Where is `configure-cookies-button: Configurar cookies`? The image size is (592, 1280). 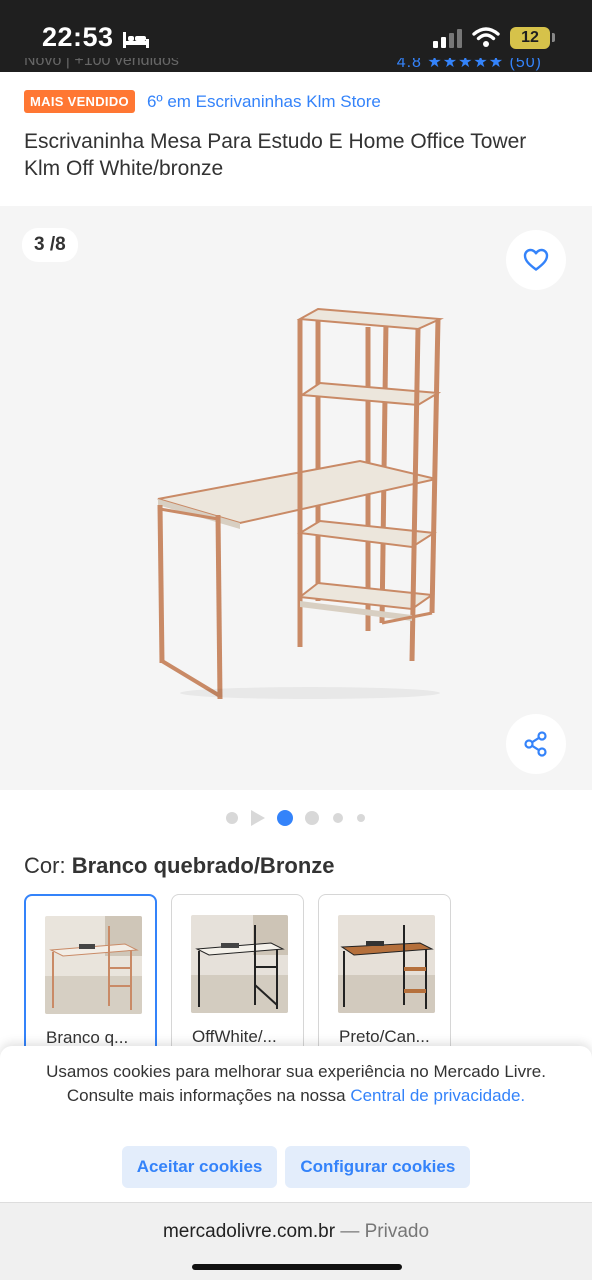
configure-cookies-button: Configurar cookies is located at coordinates (378, 1167).